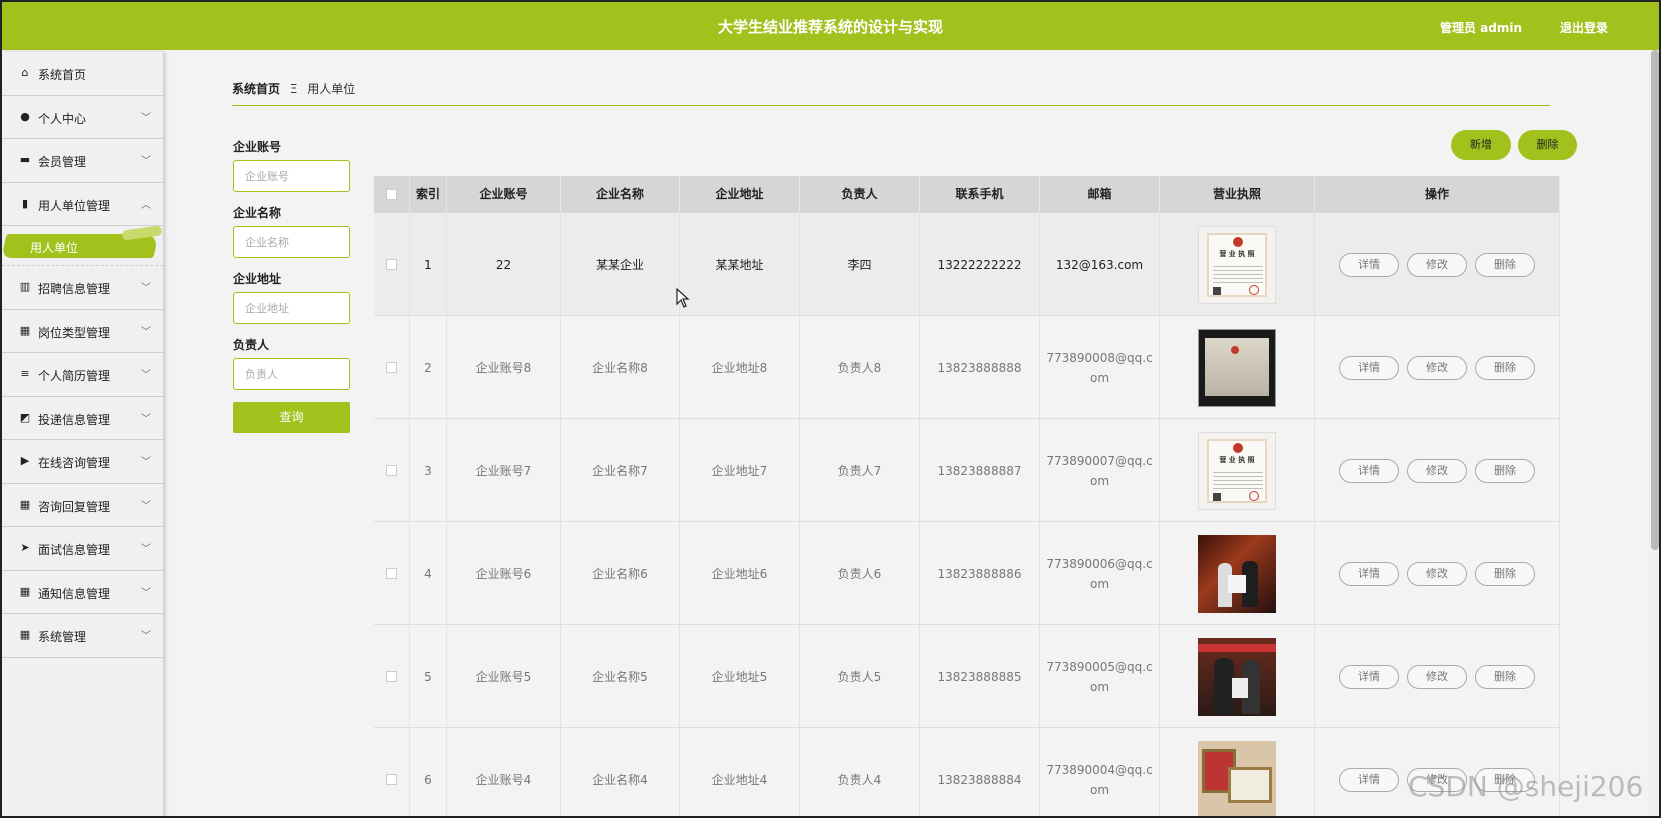  What do you see at coordinates (980, 573) in the screenshot?
I see `cell-phone: 13823888886` at bounding box center [980, 573].